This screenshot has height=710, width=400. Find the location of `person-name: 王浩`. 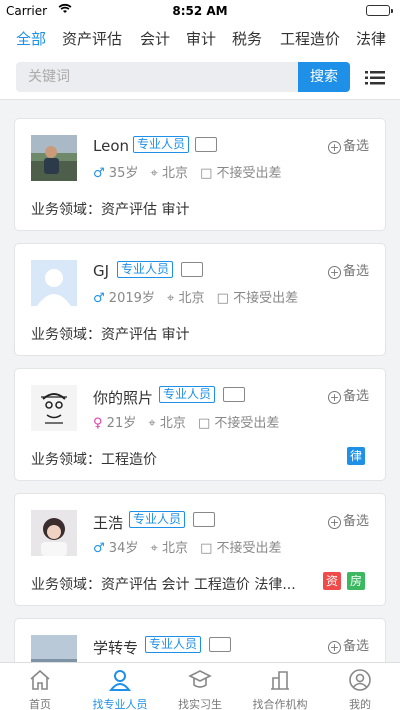

person-name: 王浩 is located at coordinates (108, 523).